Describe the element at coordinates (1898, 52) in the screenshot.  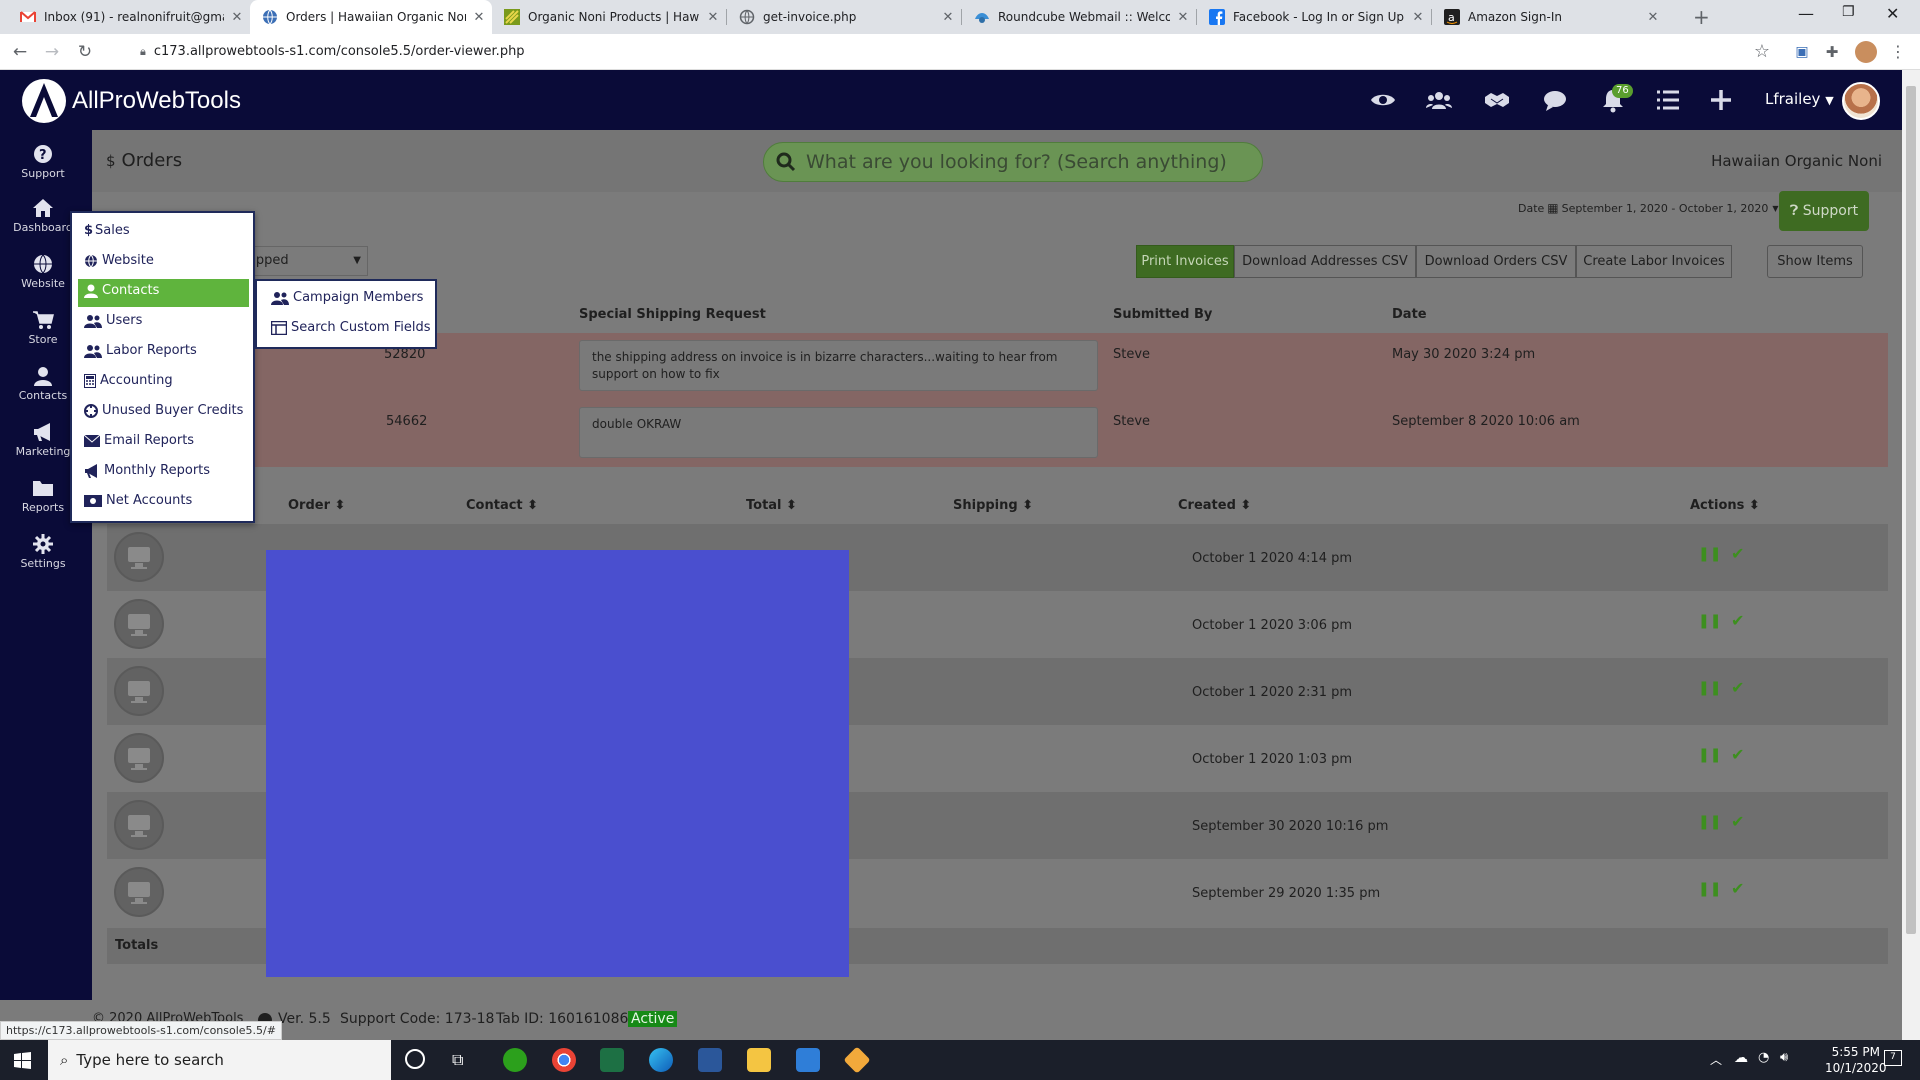
I see `browser-menu-icon: ⋮` at that location.